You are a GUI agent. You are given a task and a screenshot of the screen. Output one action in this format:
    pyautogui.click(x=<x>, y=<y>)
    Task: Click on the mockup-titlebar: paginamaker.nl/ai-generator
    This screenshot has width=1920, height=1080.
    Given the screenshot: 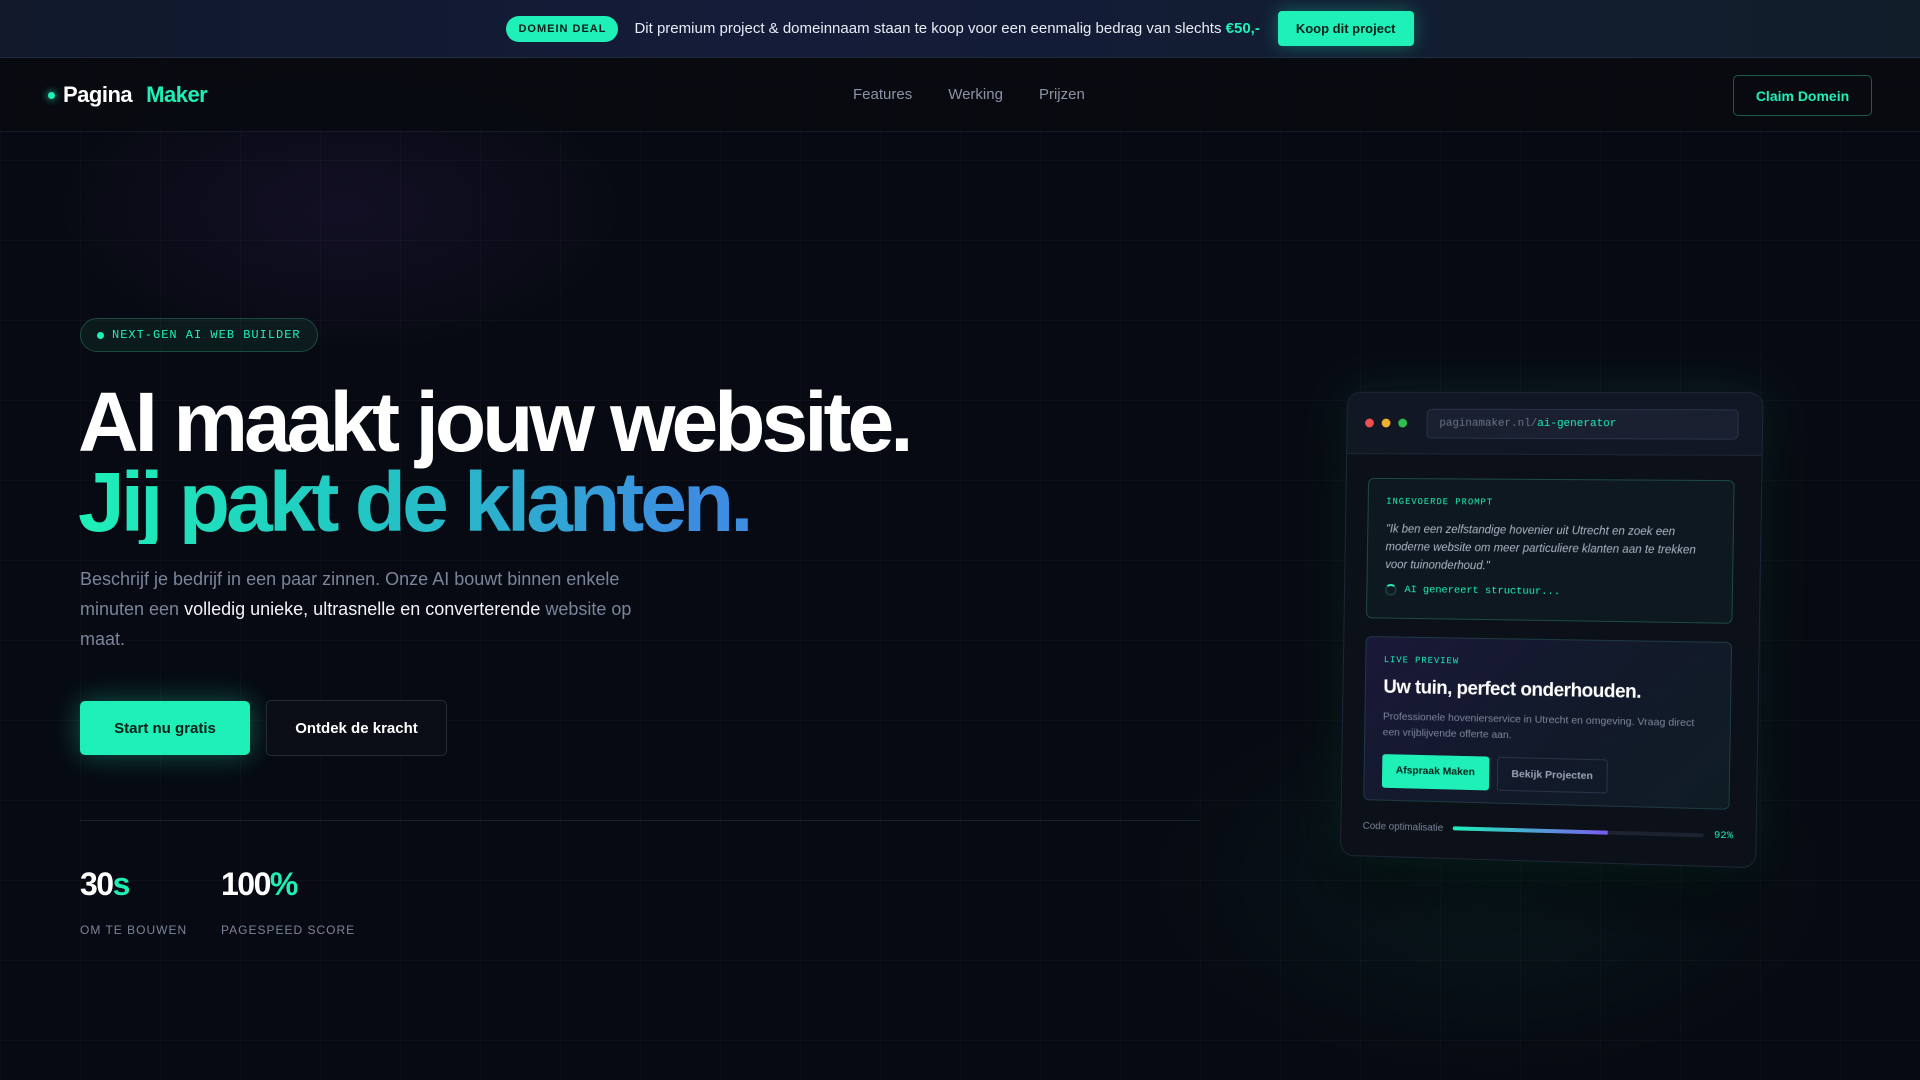 What is the action you would take?
    pyautogui.click(x=1555, y=424)
    